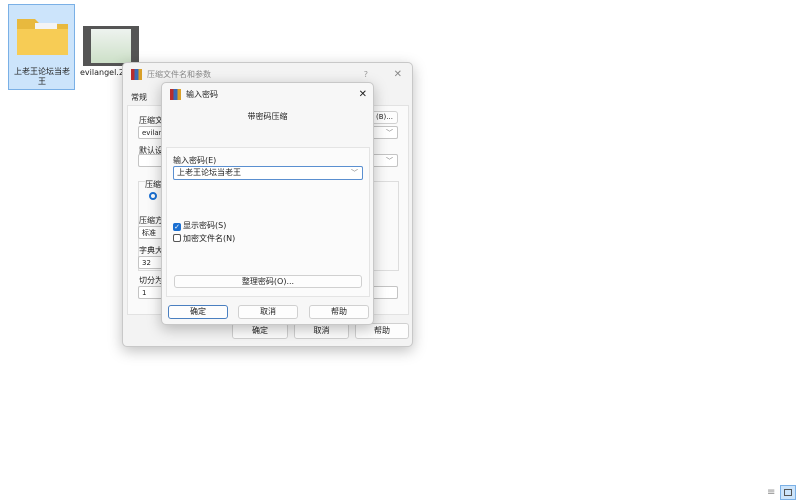 This screenshot has width=800, height=500. What do you see at coordinates (139, 97) in the screenshot?
I see `tab-general: 常规` at bounding box center [139, 97].